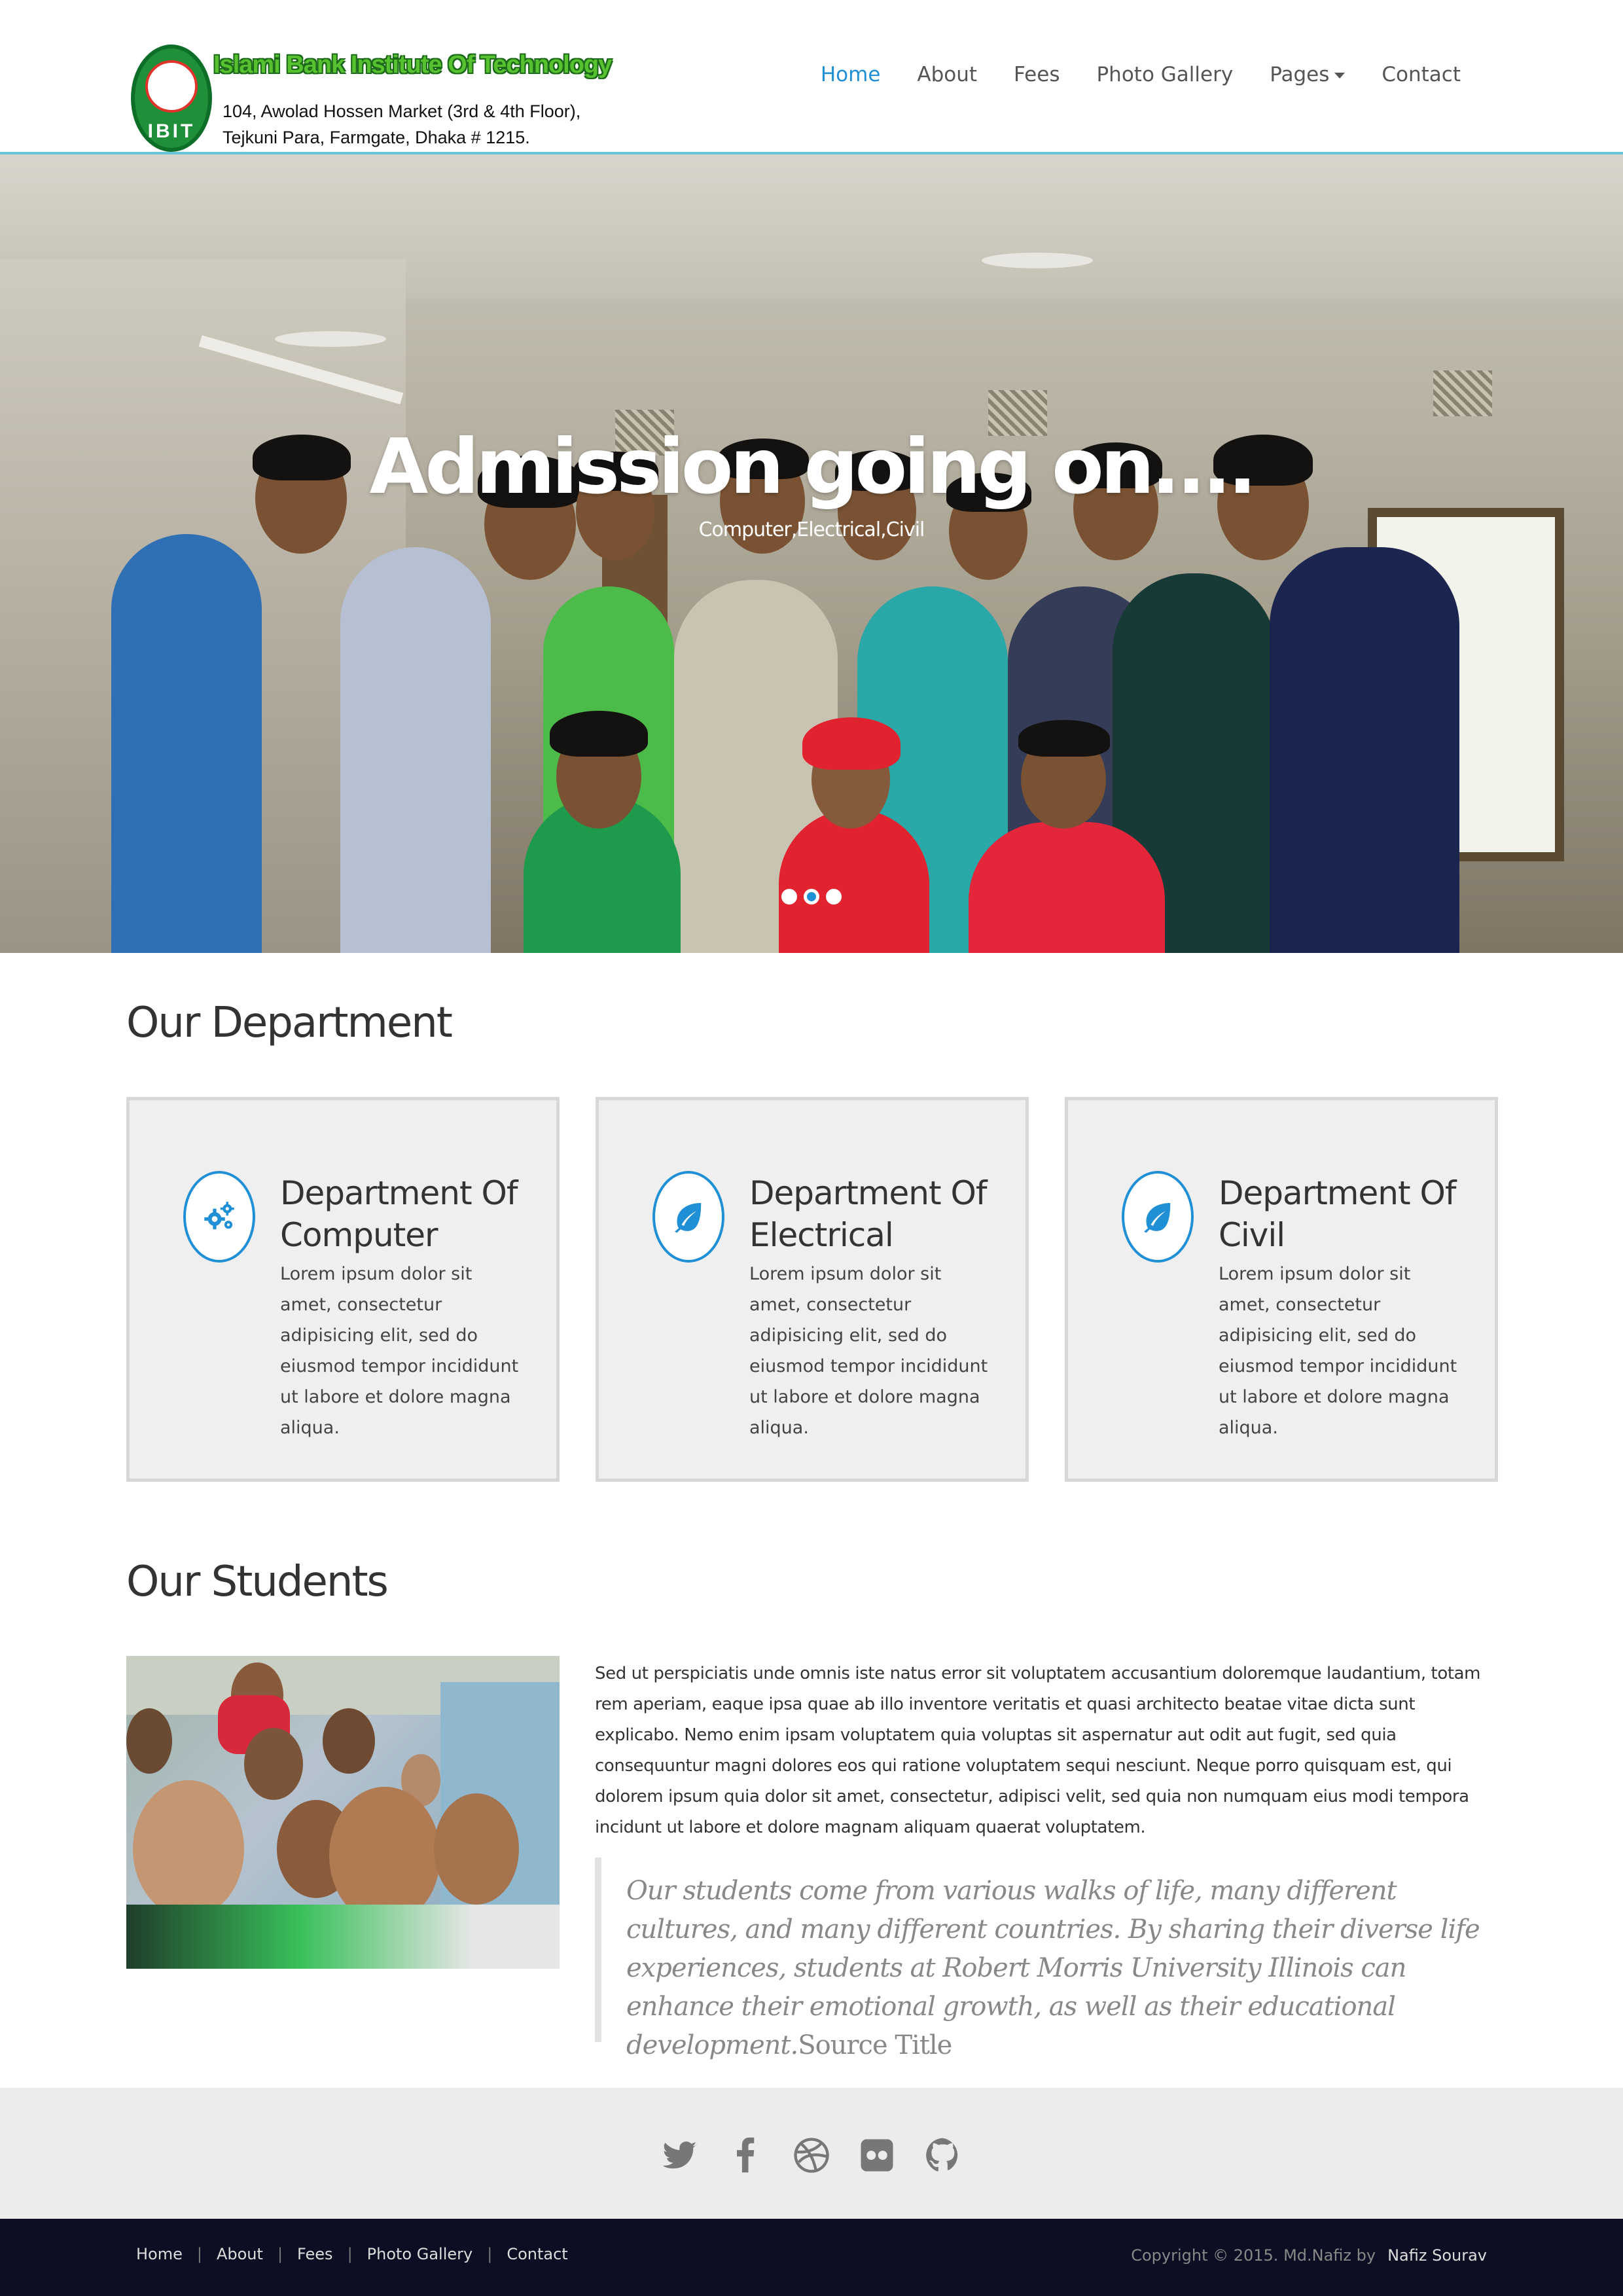 This screenshot has height=2296, width=1623. What do you see at coordinates (420, 2254) in the screenshot?
I see `footer-link-photo-gallery: Photo Gallery` at bounding box center [420, 2254].